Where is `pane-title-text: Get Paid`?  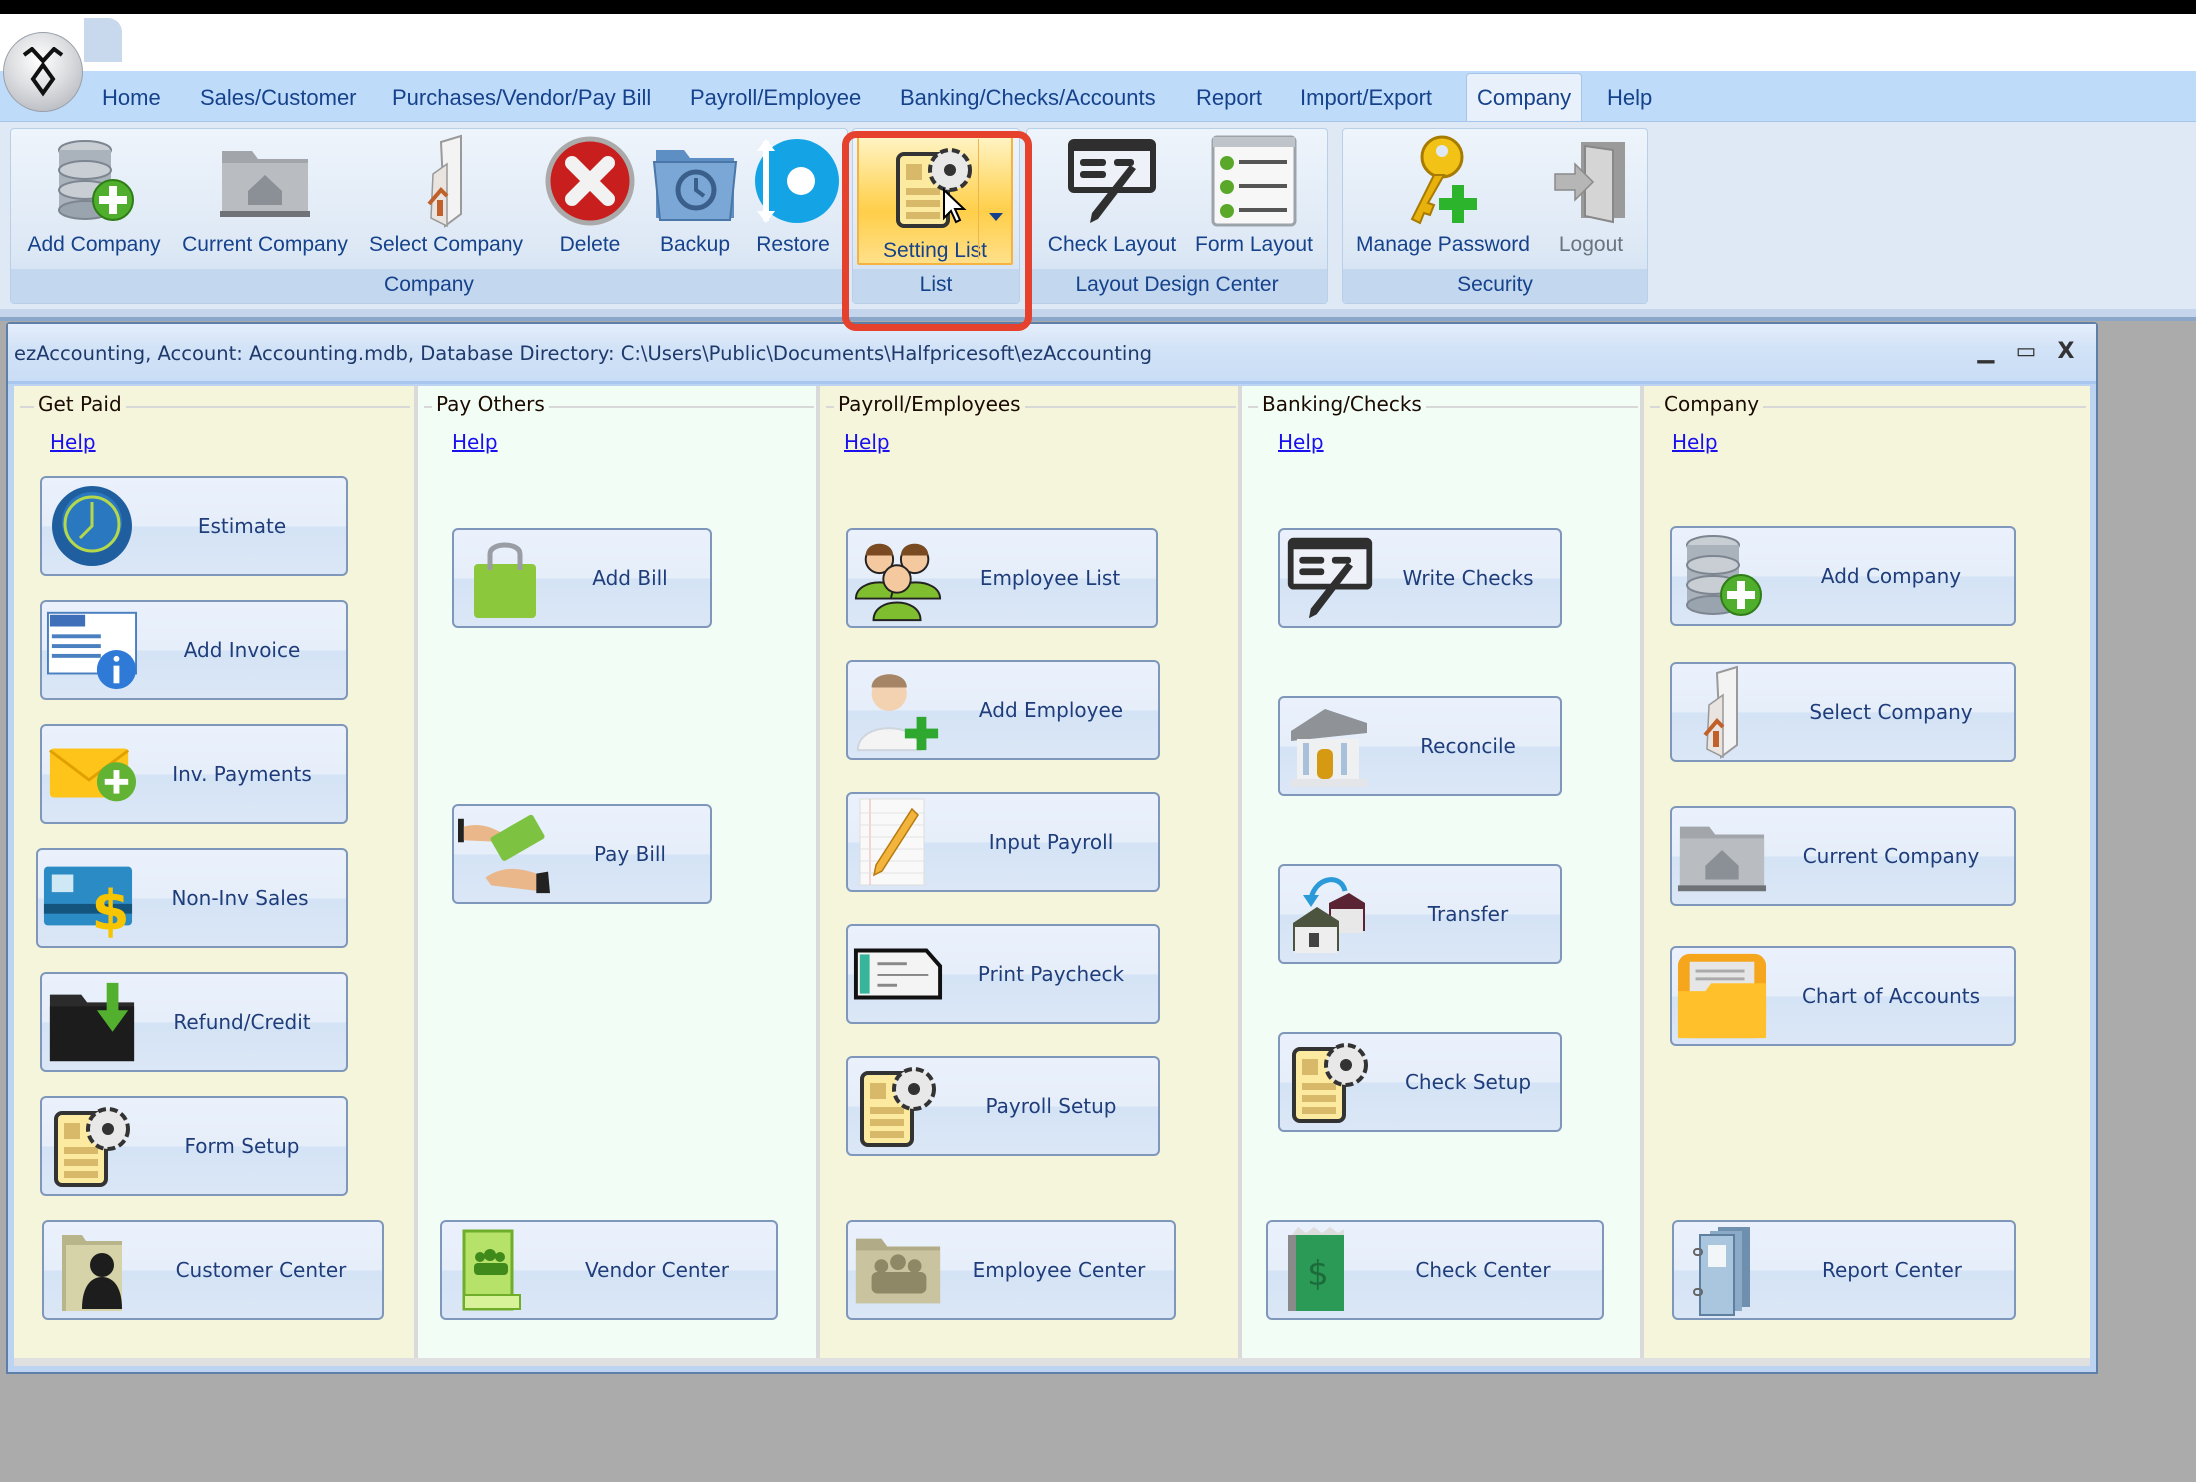 pane-title-text: Get Paid is located at coordinates (80, 404).